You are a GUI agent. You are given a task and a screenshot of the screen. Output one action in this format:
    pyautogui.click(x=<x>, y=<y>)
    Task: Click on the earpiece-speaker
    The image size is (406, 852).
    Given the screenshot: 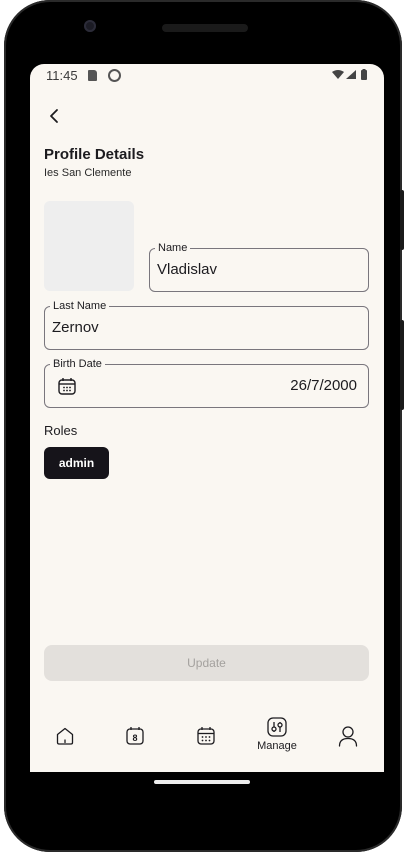 What is the action you would take?
    pyautogui.click(x=205, y=28)
    